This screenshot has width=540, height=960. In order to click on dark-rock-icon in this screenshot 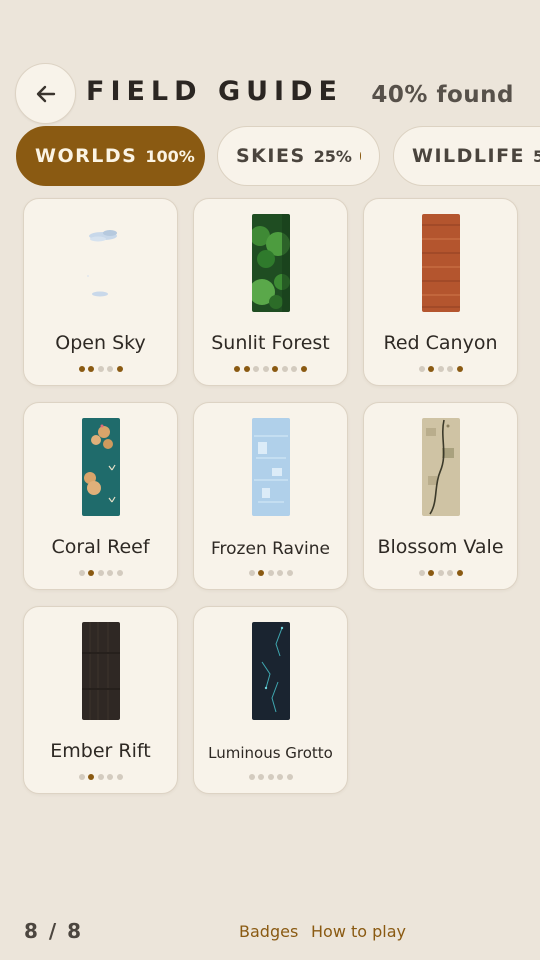, I will do `click(101, 671)`.